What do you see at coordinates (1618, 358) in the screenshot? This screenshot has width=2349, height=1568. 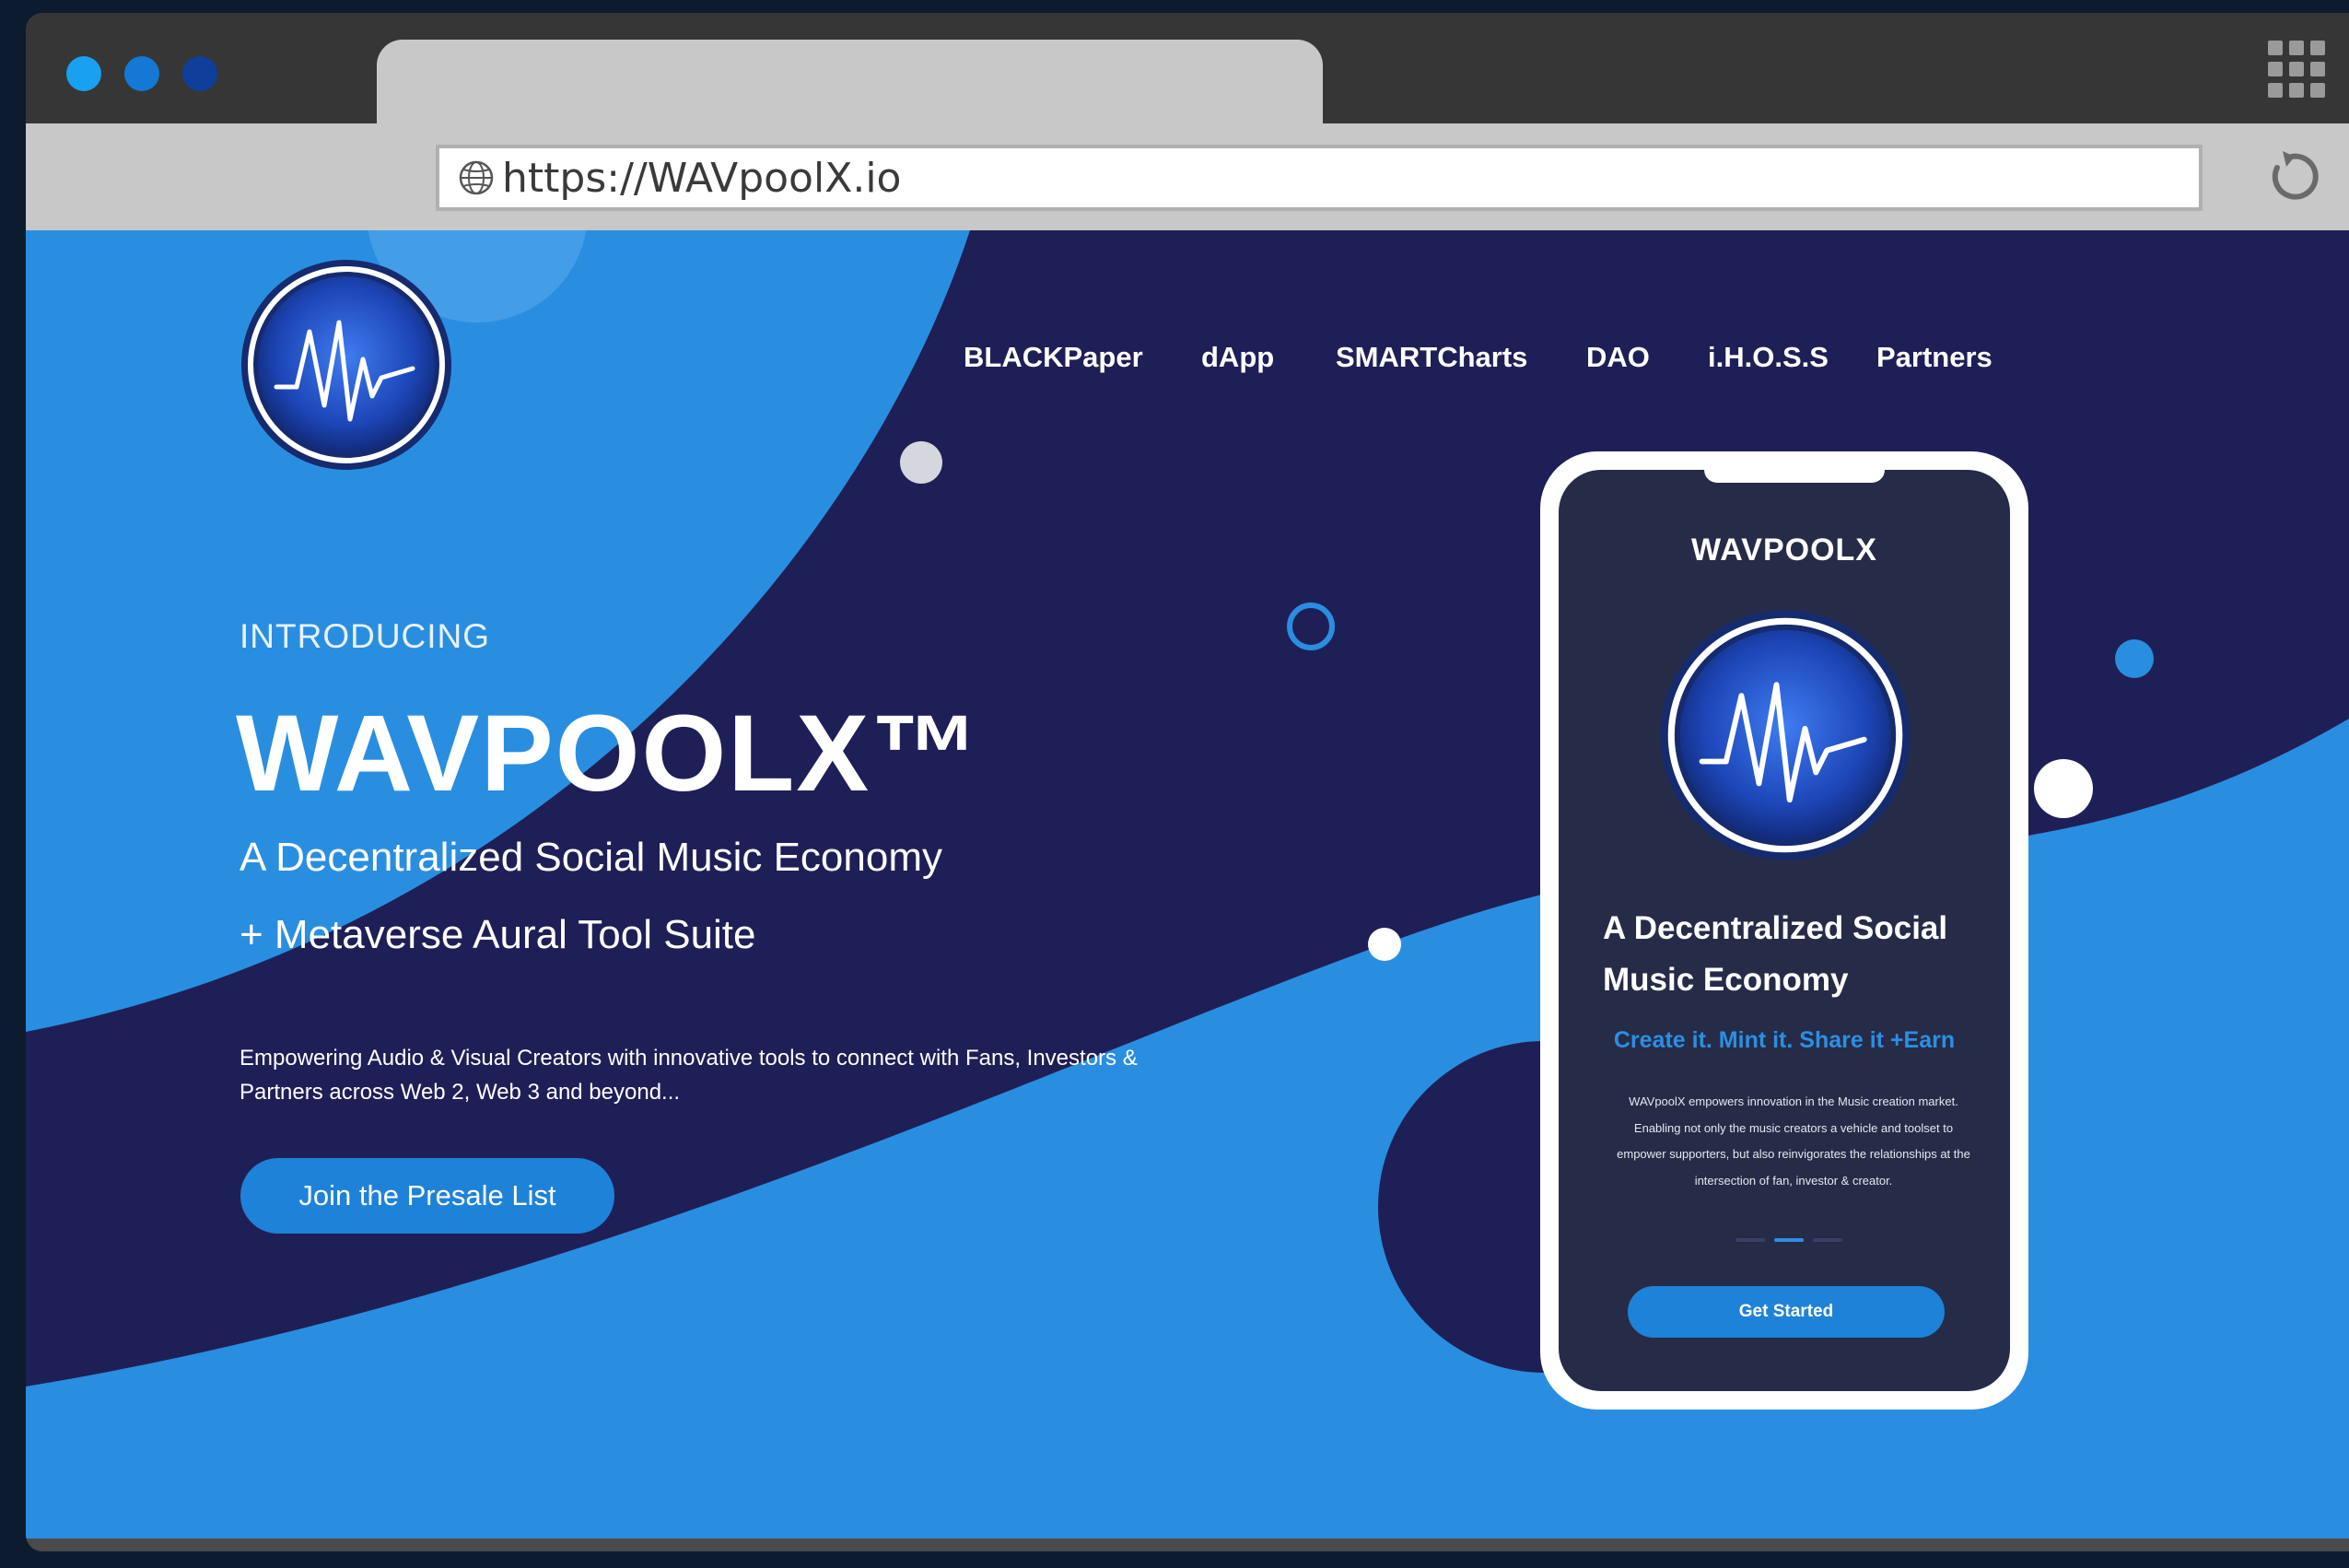 I see `nav-dao: DAO` at bounding box center [1618, 358].